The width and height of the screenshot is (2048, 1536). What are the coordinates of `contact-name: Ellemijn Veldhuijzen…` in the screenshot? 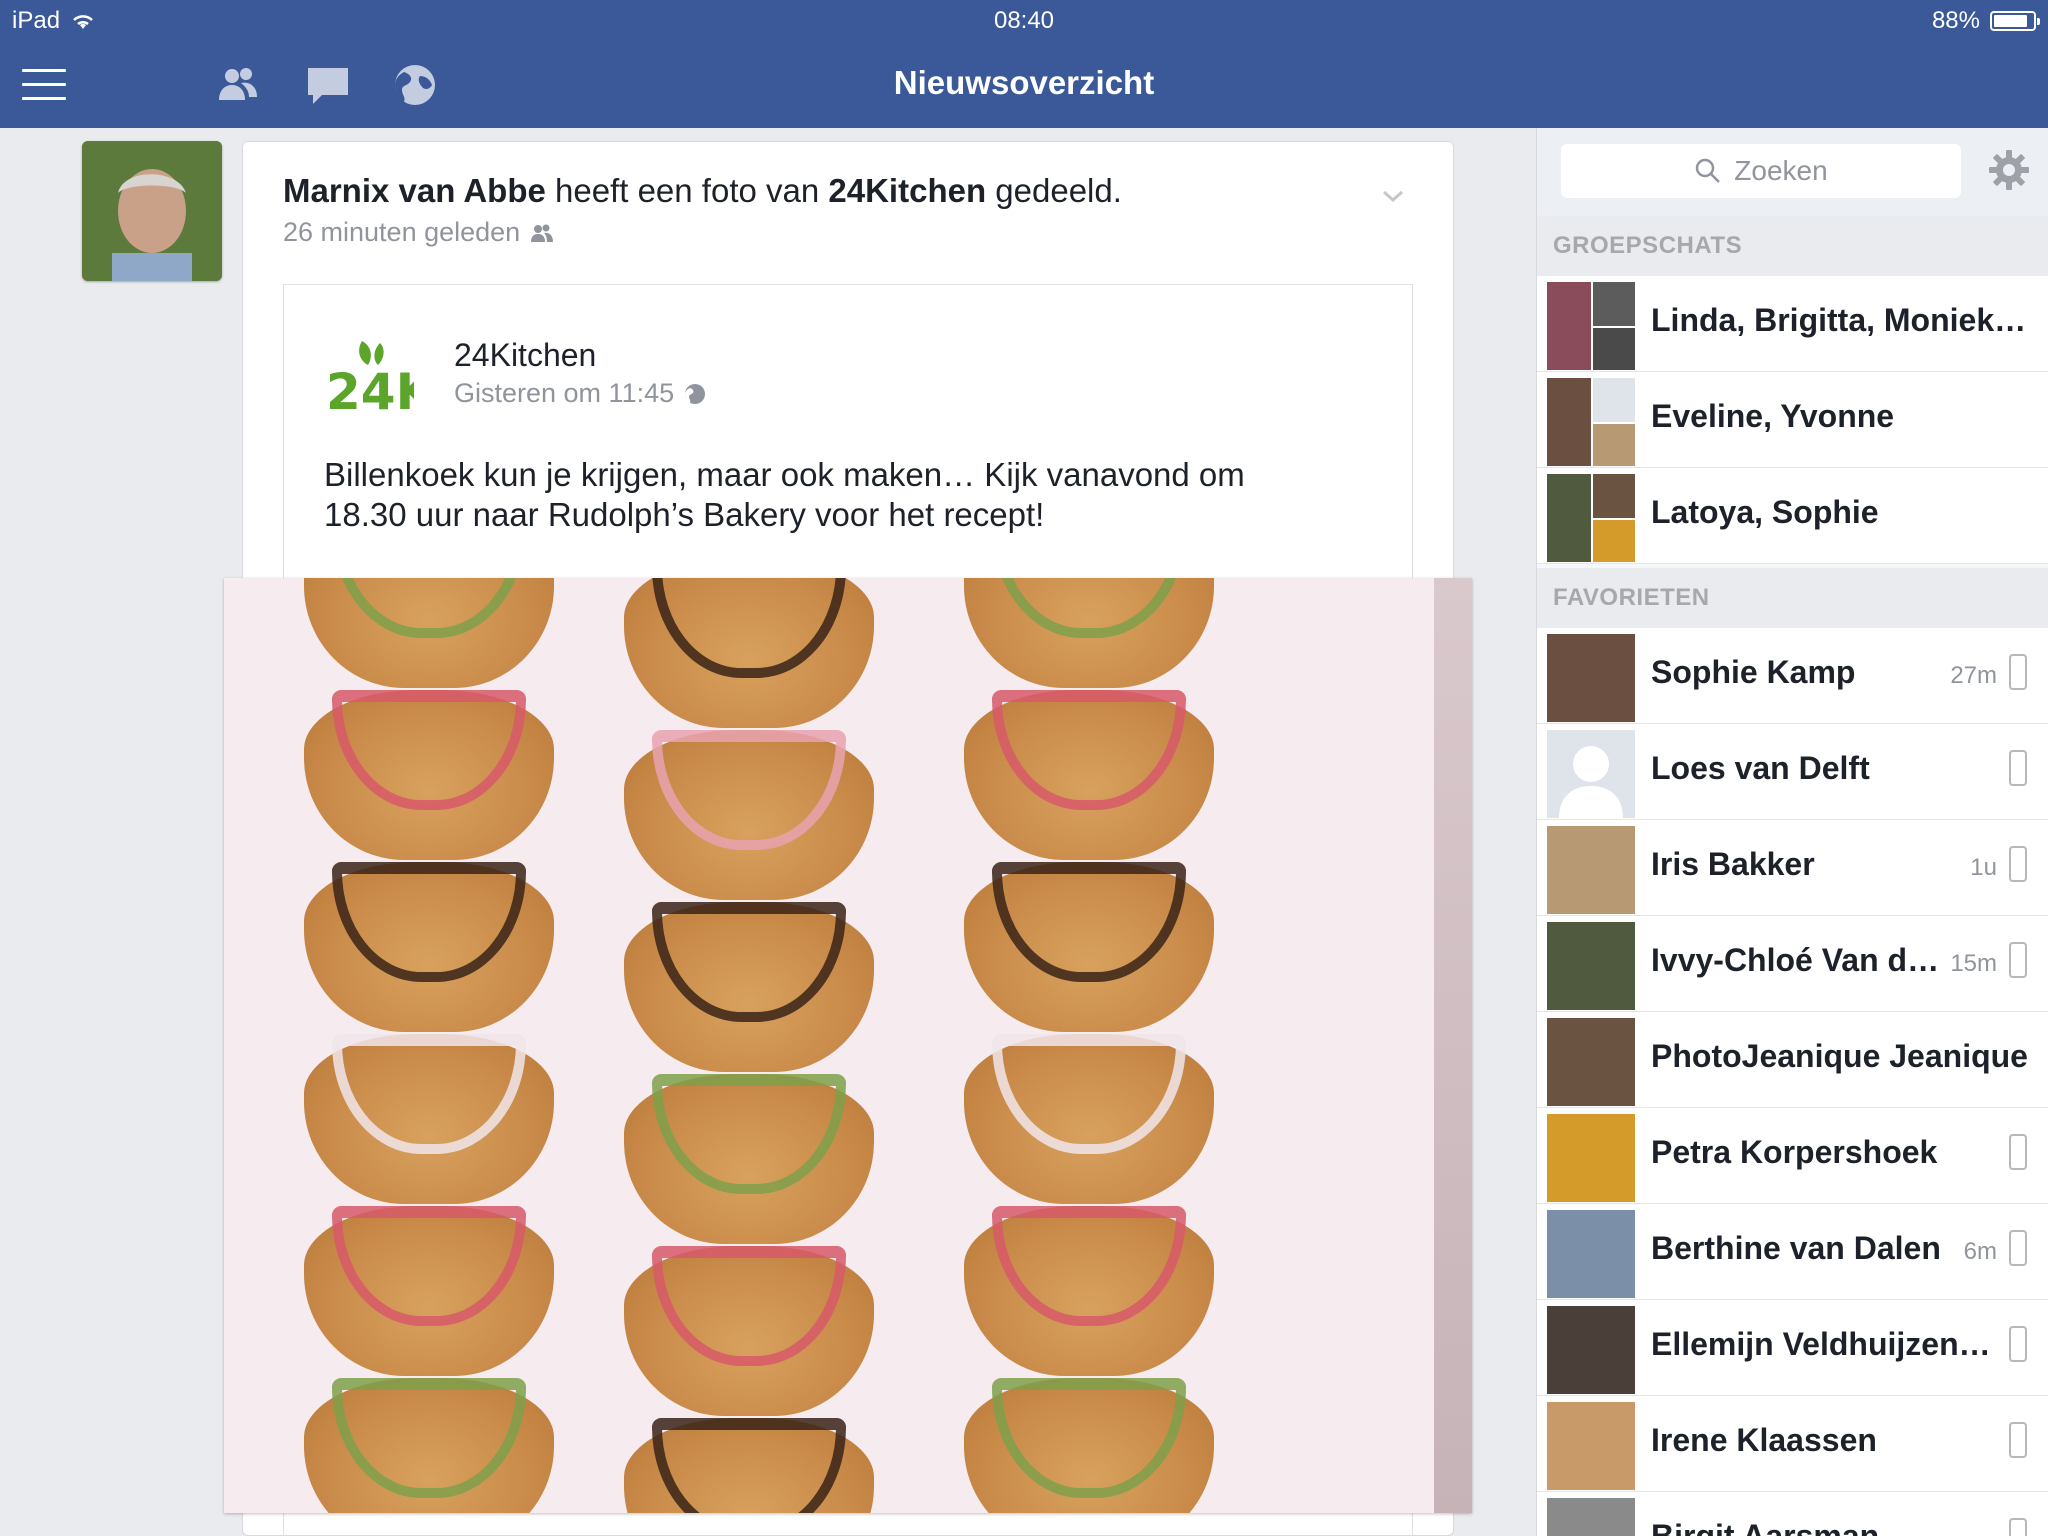 It's located at (1821, 1344).